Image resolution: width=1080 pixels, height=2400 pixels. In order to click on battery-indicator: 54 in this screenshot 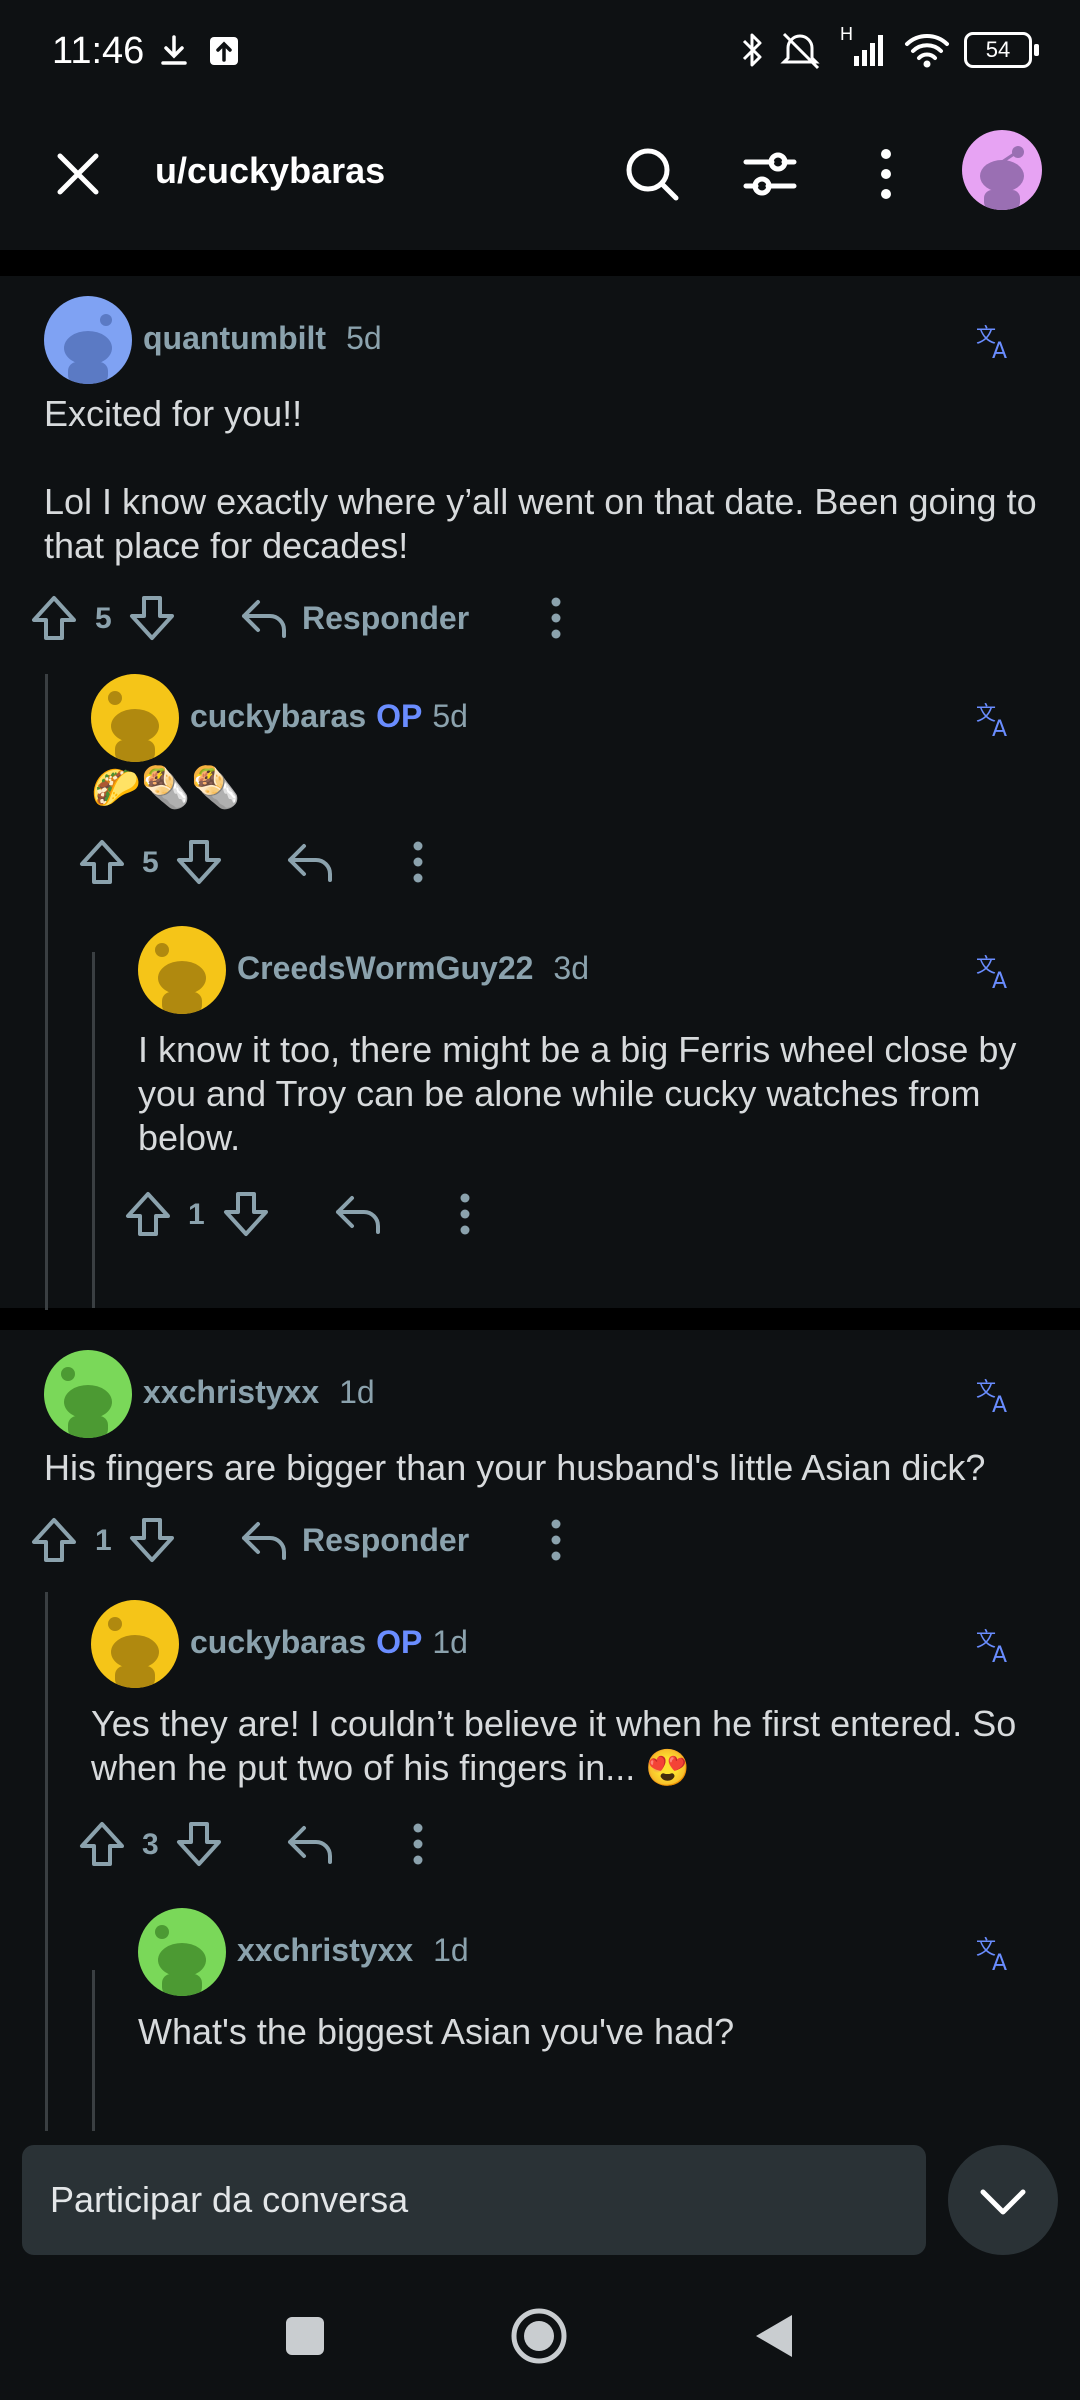, I will do `click(1001, 50)`.